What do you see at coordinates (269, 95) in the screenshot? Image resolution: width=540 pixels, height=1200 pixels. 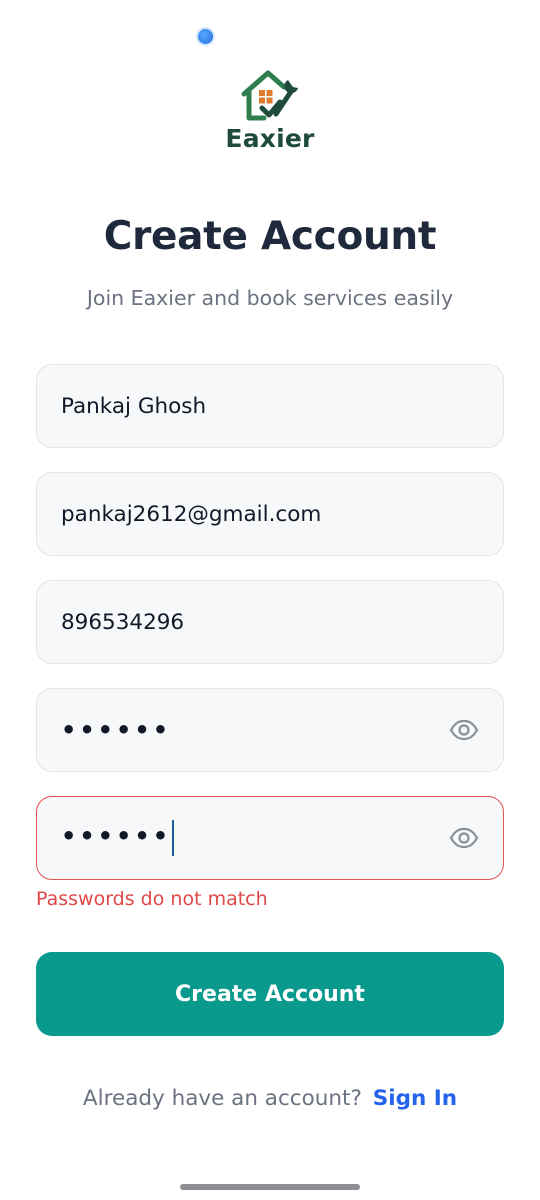 I see `house-wrench-icon` at bounding box center [269, 95].